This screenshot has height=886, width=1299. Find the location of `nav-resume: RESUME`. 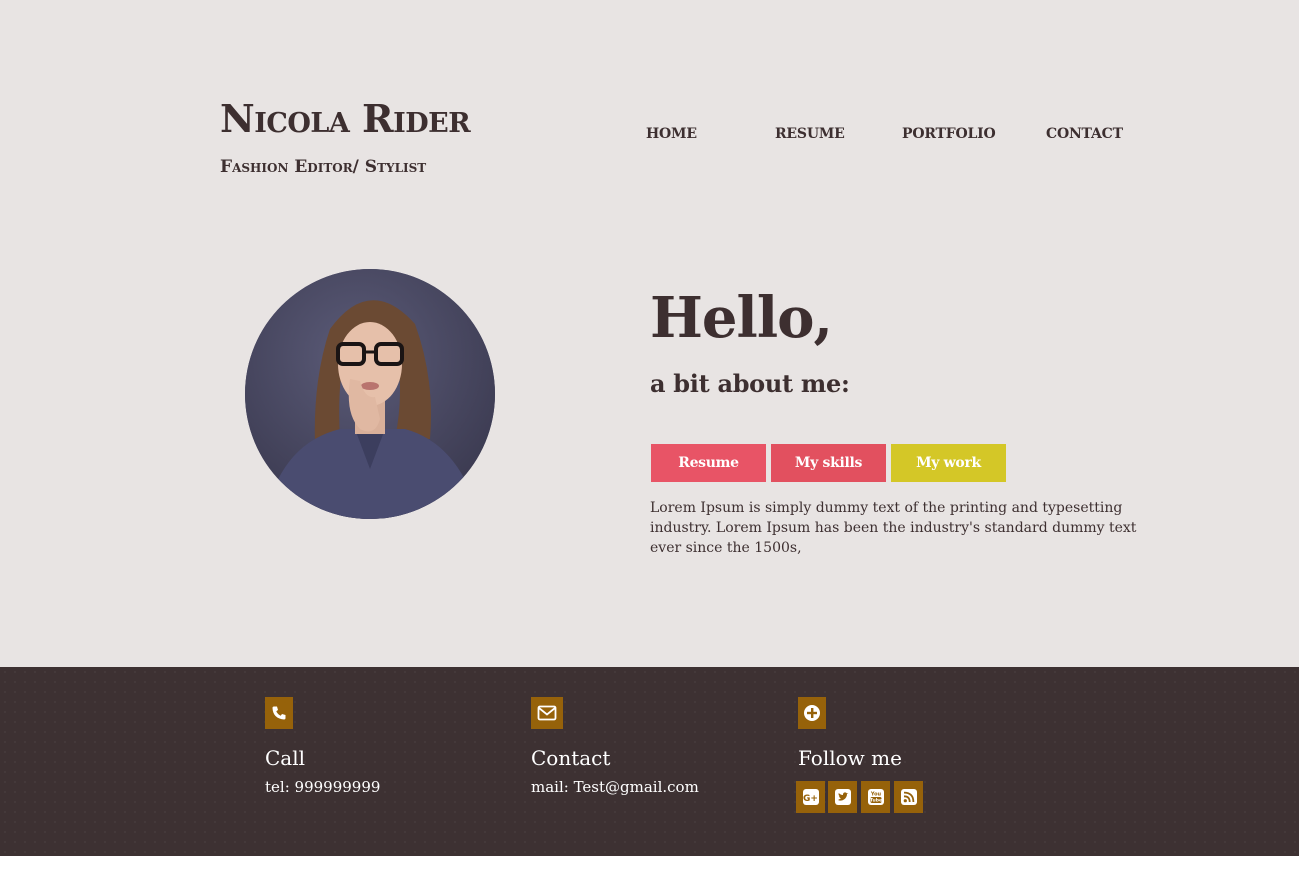

nav-resume: RESUME is located at coordinates (810, 134).